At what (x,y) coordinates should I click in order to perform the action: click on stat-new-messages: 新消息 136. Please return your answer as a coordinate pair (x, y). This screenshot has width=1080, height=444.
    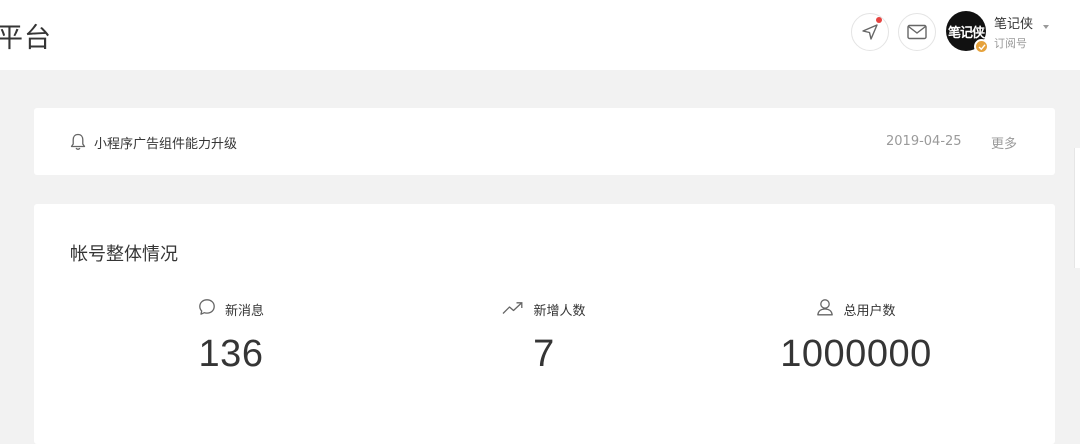
    Looking at the image, I should click on (231, 337).